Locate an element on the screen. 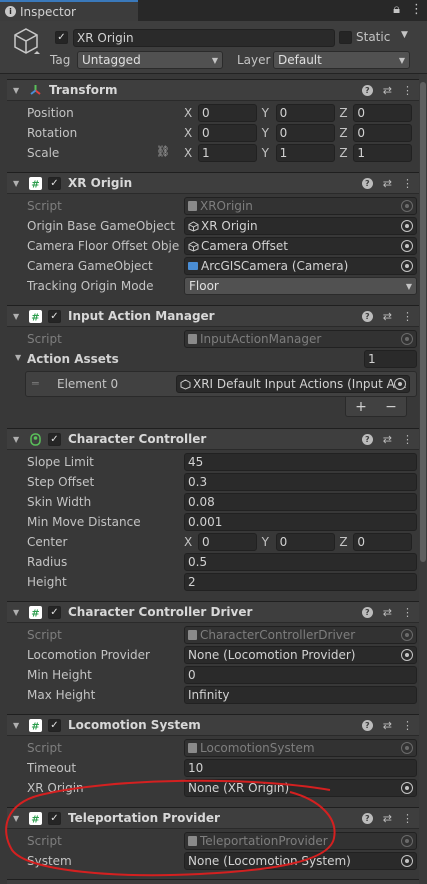 The width and height of the screenshot is (427, 884). gameobject-name-field: XR Origin is located at coordinates (204, 38).